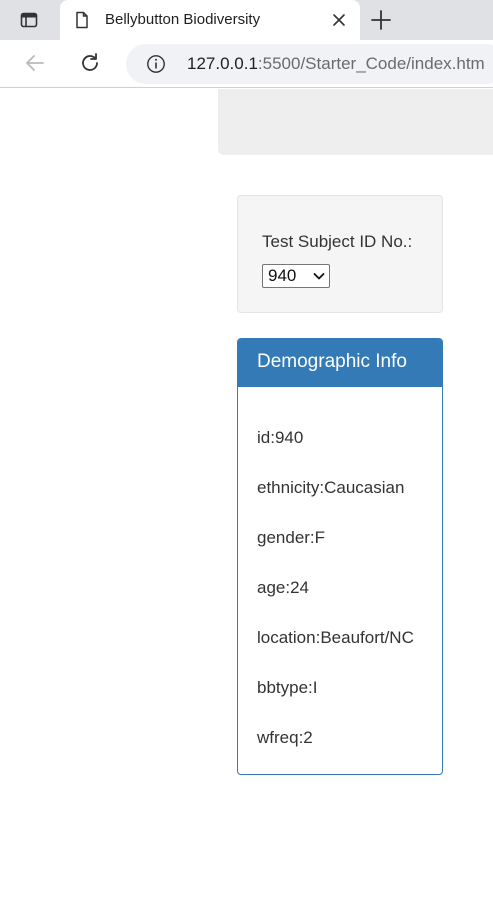 This screenshot has width=493, height=912. Describe the element at coordinates (340, 254) in the screenshot. I see `subject-selector-well: Test Subject ID No.: 940` at that location.